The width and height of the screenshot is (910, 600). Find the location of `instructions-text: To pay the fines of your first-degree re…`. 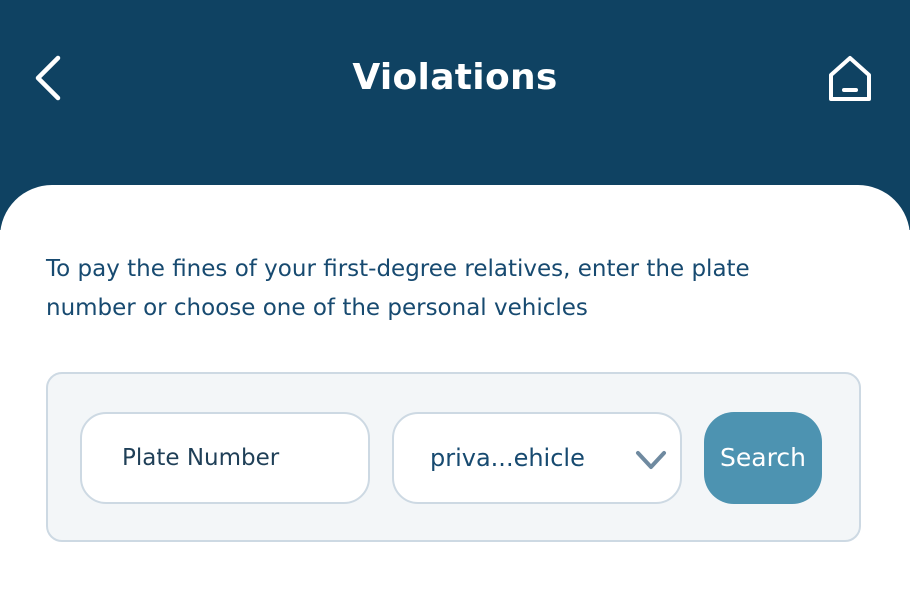

instructions-text: To pay the fines of your first-degree re… is located at coordinates (398, 288).